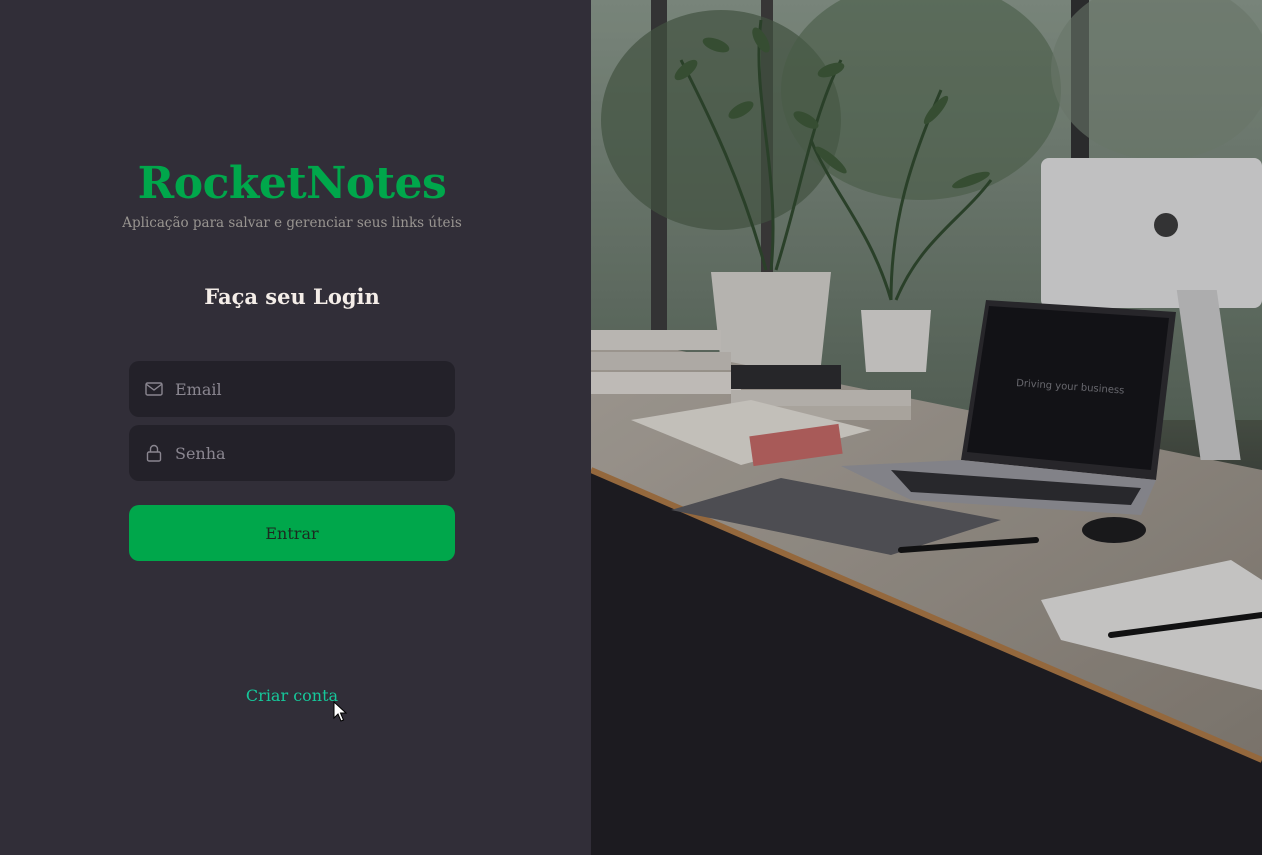  I want to click on login-button: Entrar, so click(292, 533).